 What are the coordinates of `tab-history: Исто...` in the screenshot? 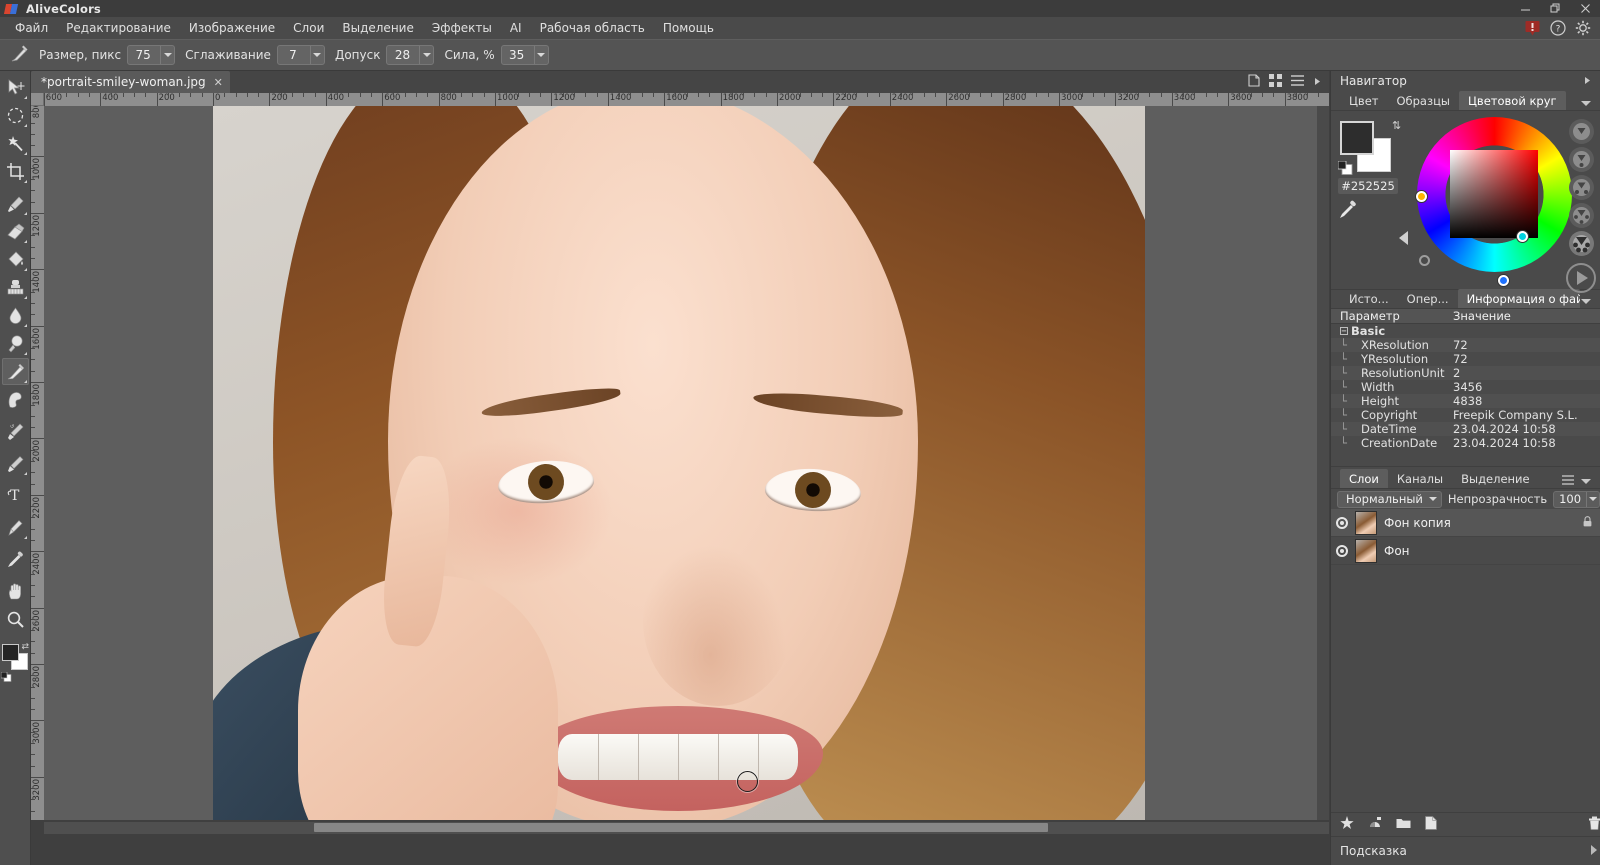 It's located at (1369, 298).